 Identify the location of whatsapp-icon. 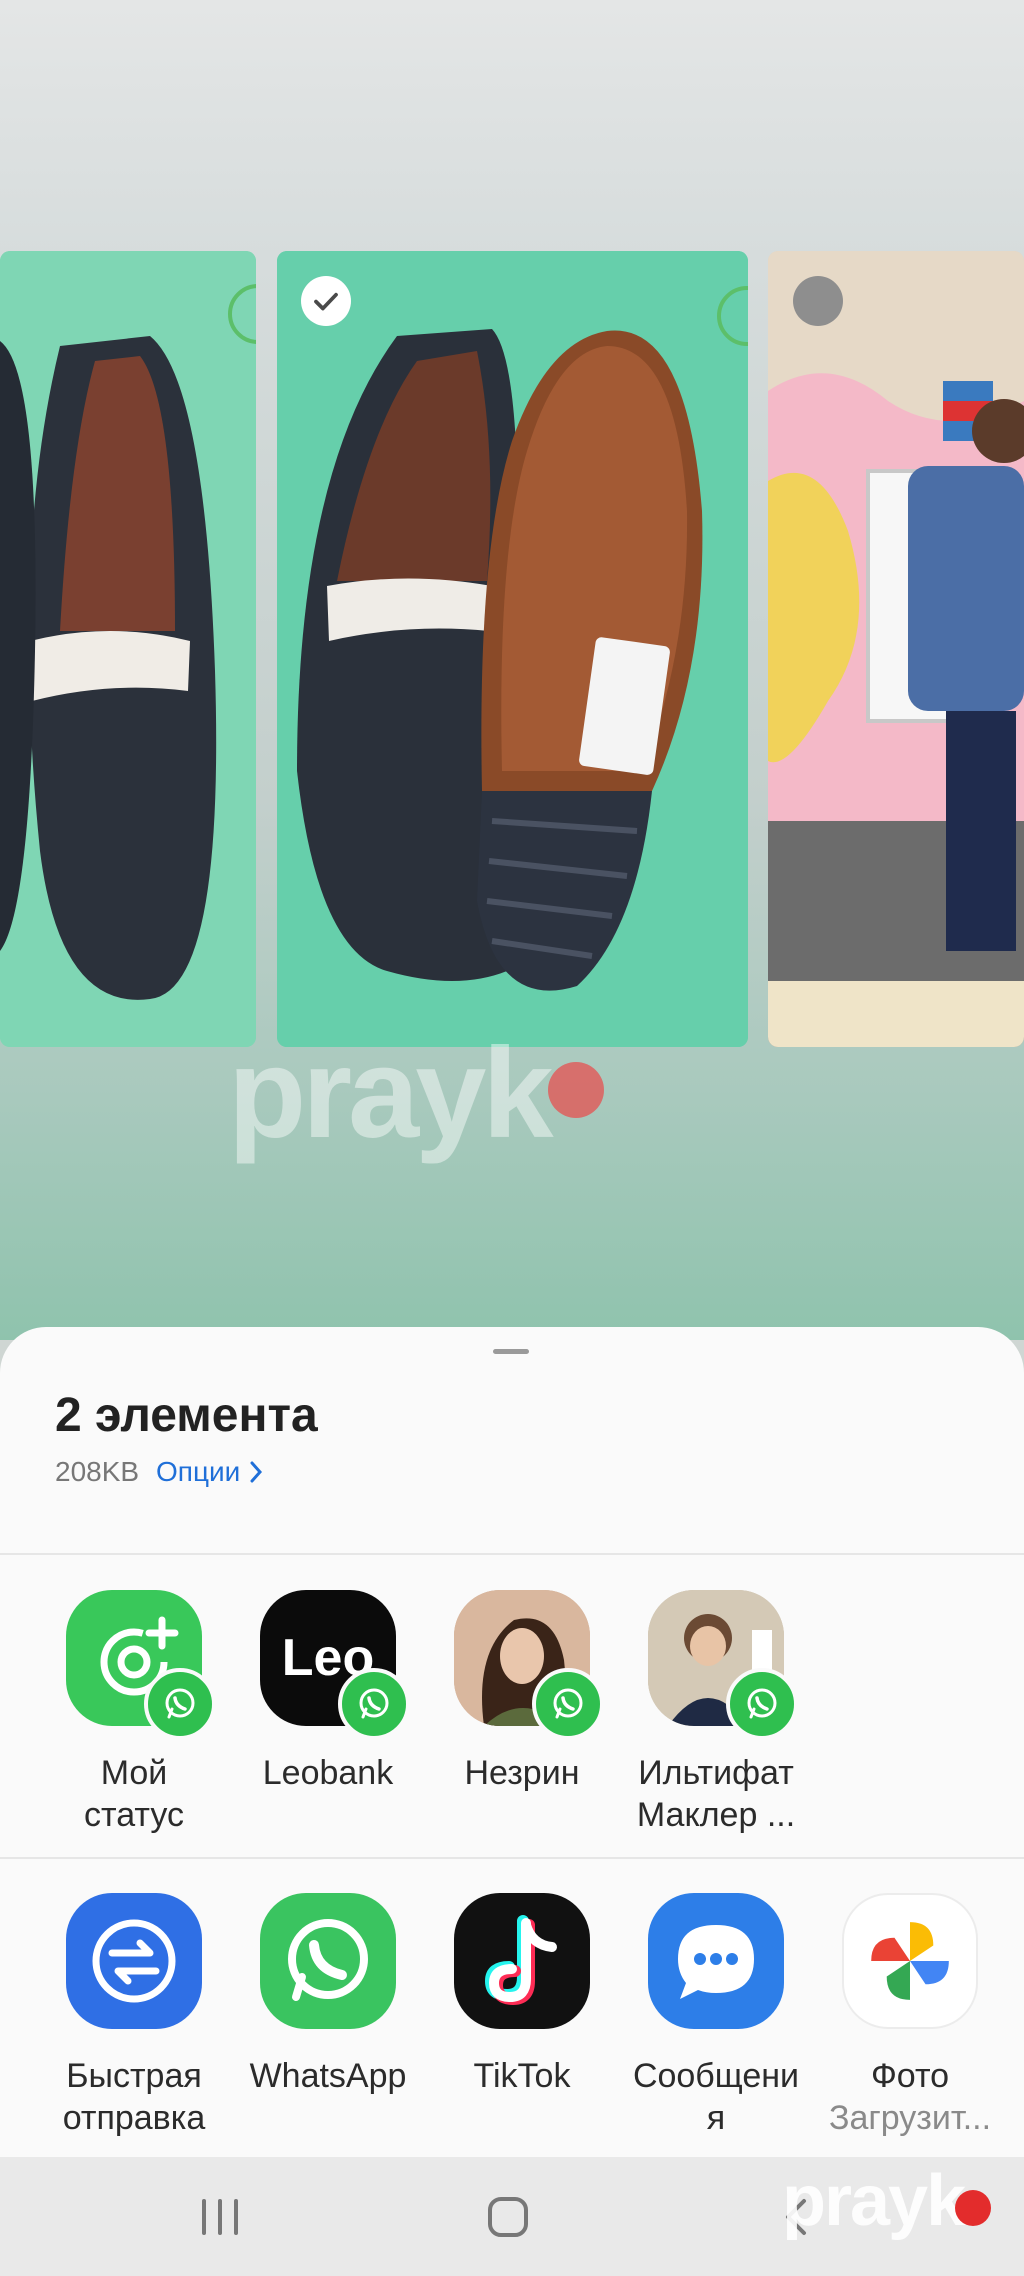
(328, 1961).